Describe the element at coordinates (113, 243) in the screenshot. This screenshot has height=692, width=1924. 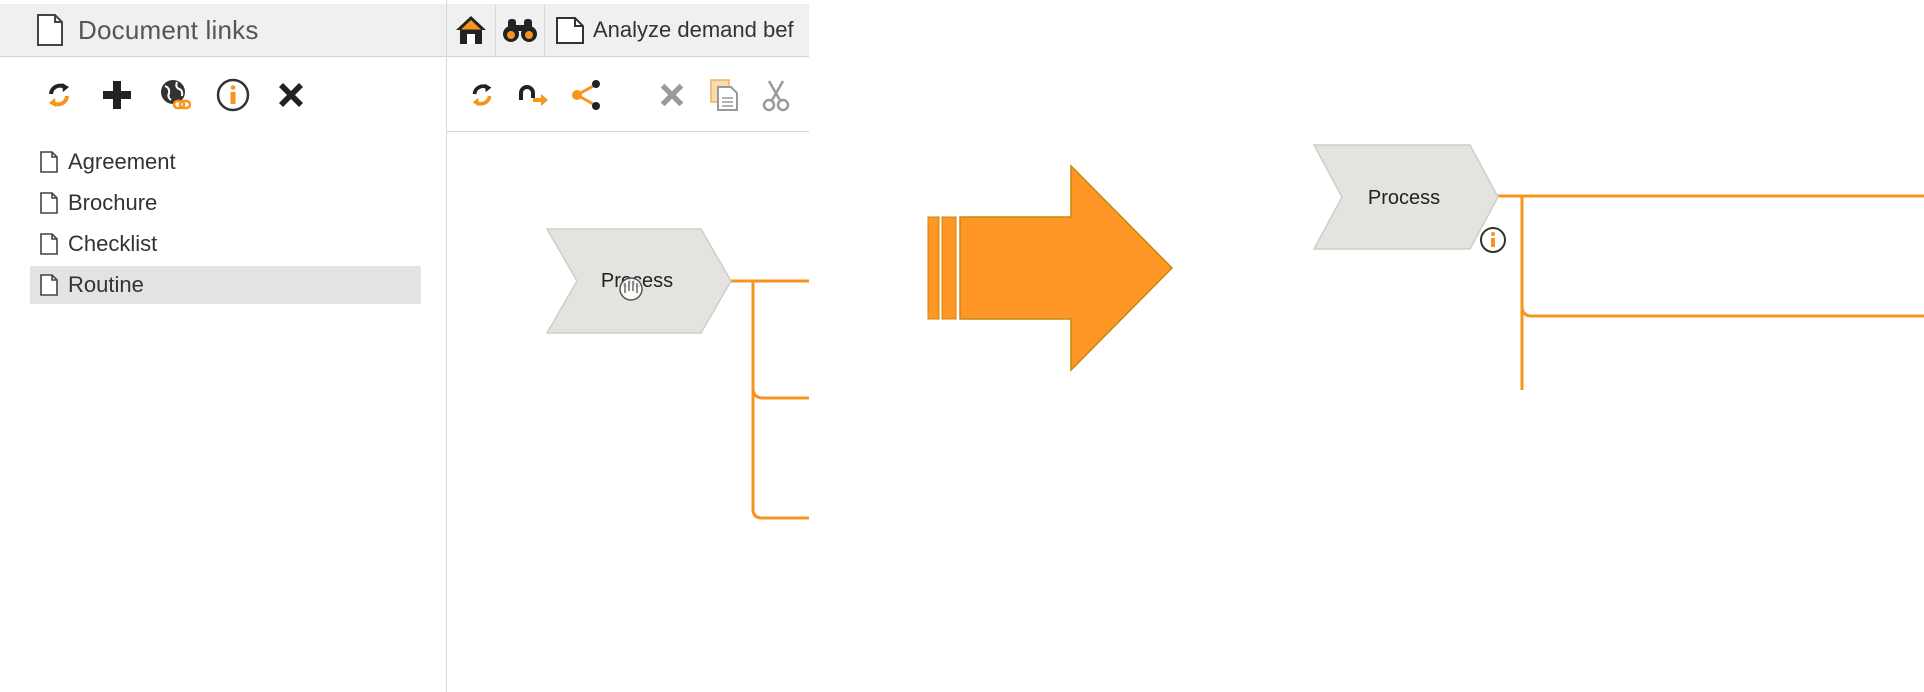
I see `list-item-label: Checklist` at that location.